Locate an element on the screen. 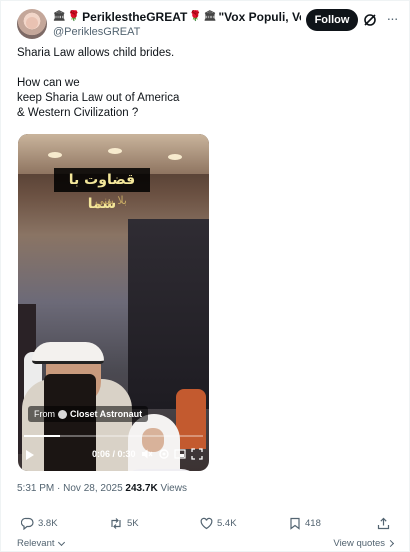 Image resolution: width=410 pixels, height=552 pixels. view-quotes-label: View quotes is located at coordinates (359, 543).